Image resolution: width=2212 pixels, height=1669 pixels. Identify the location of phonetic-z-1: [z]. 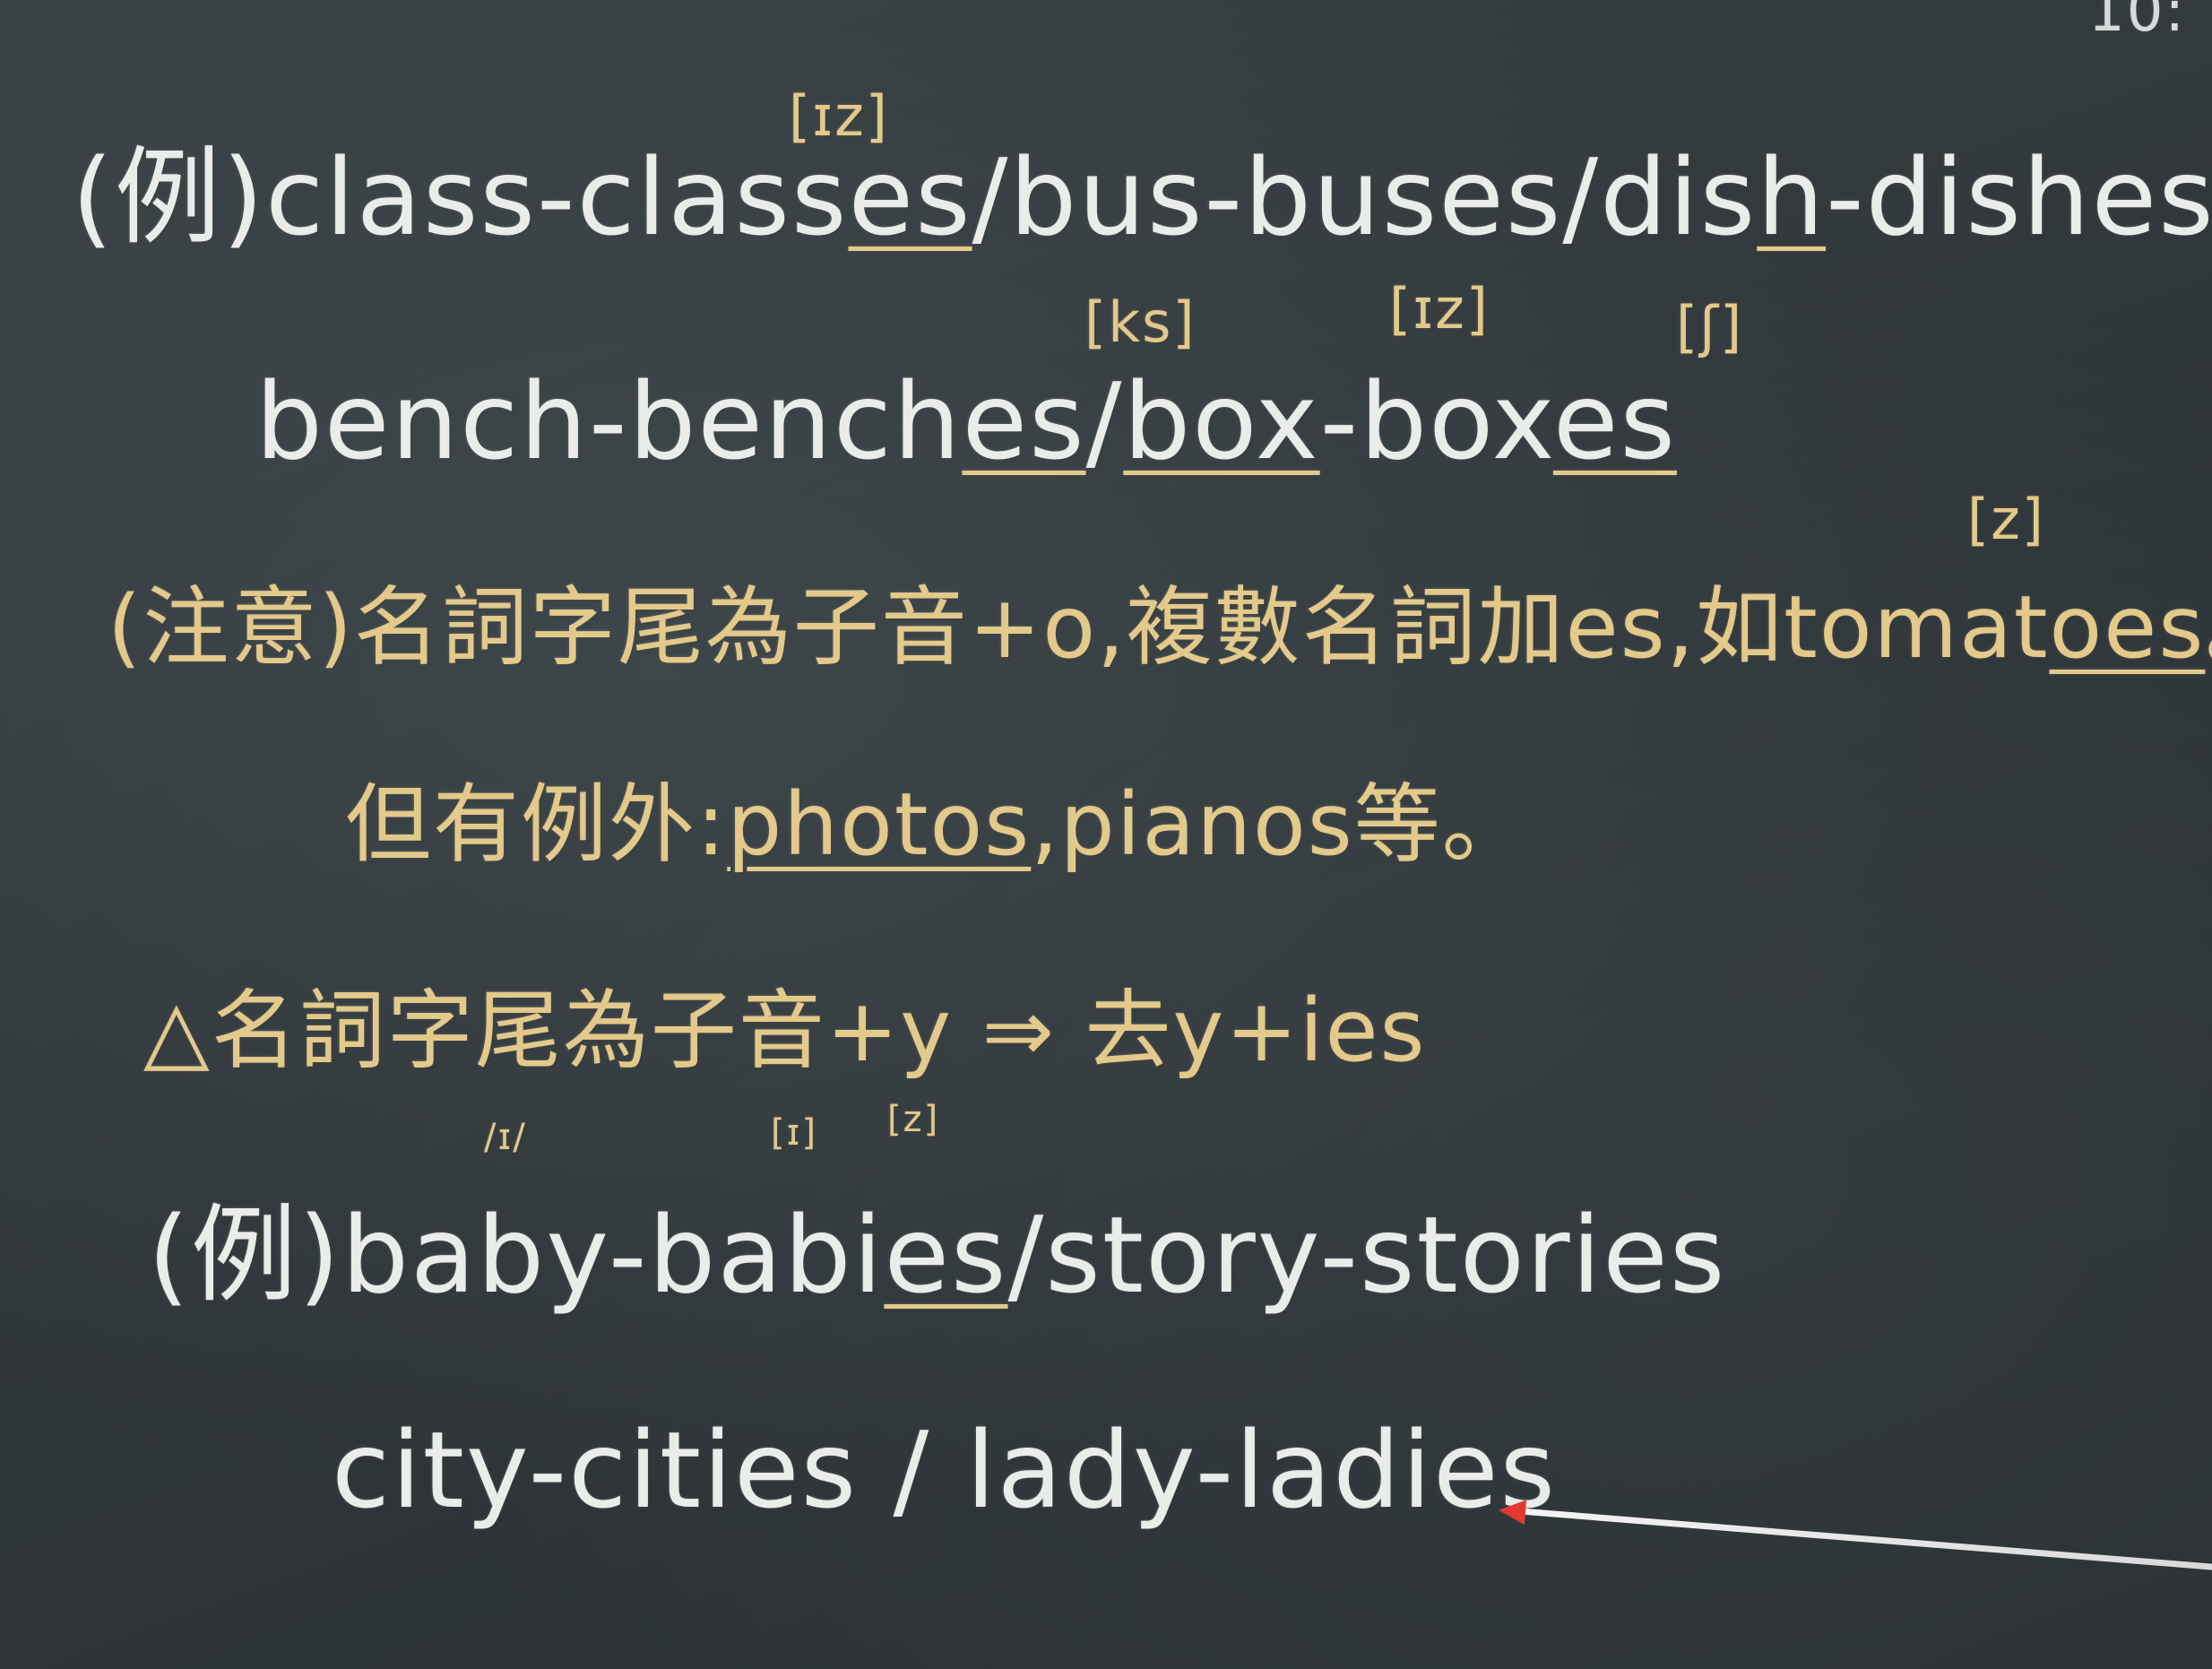
(2006, 519).